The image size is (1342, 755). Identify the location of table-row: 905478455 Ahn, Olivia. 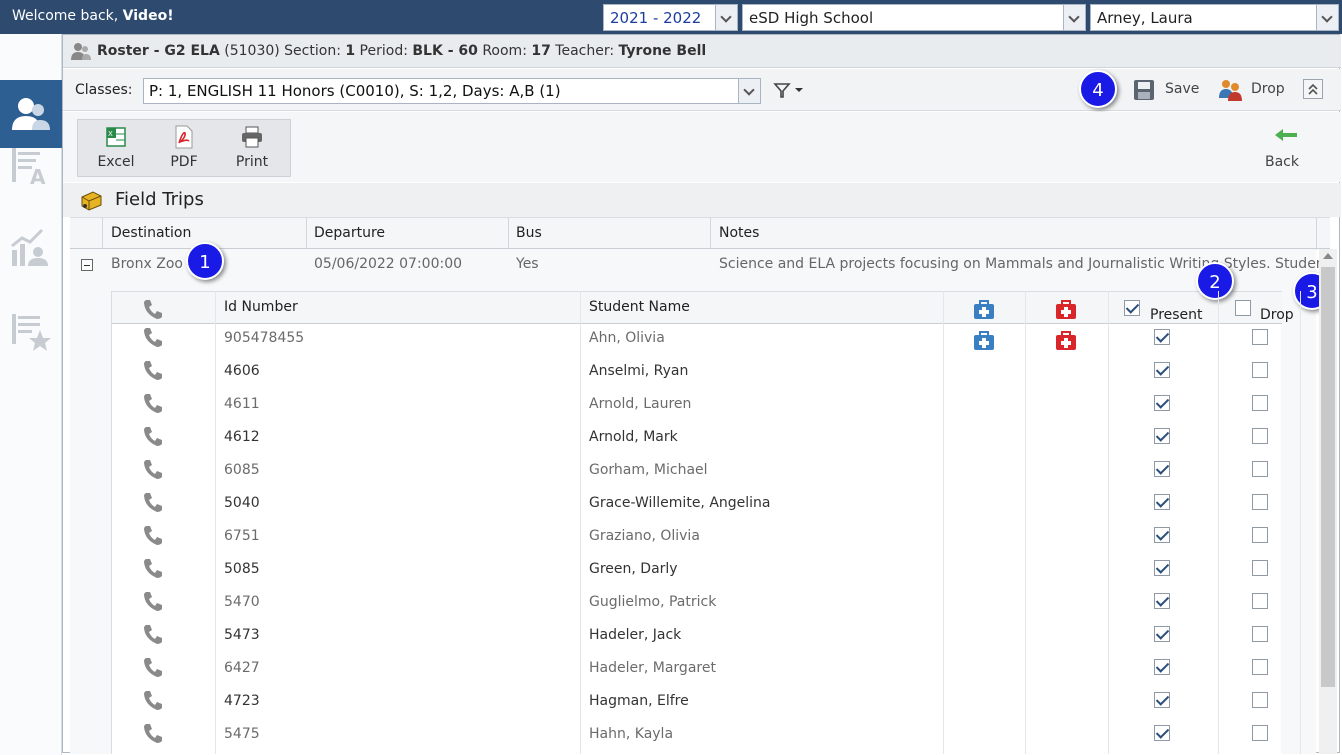
(697, 340).